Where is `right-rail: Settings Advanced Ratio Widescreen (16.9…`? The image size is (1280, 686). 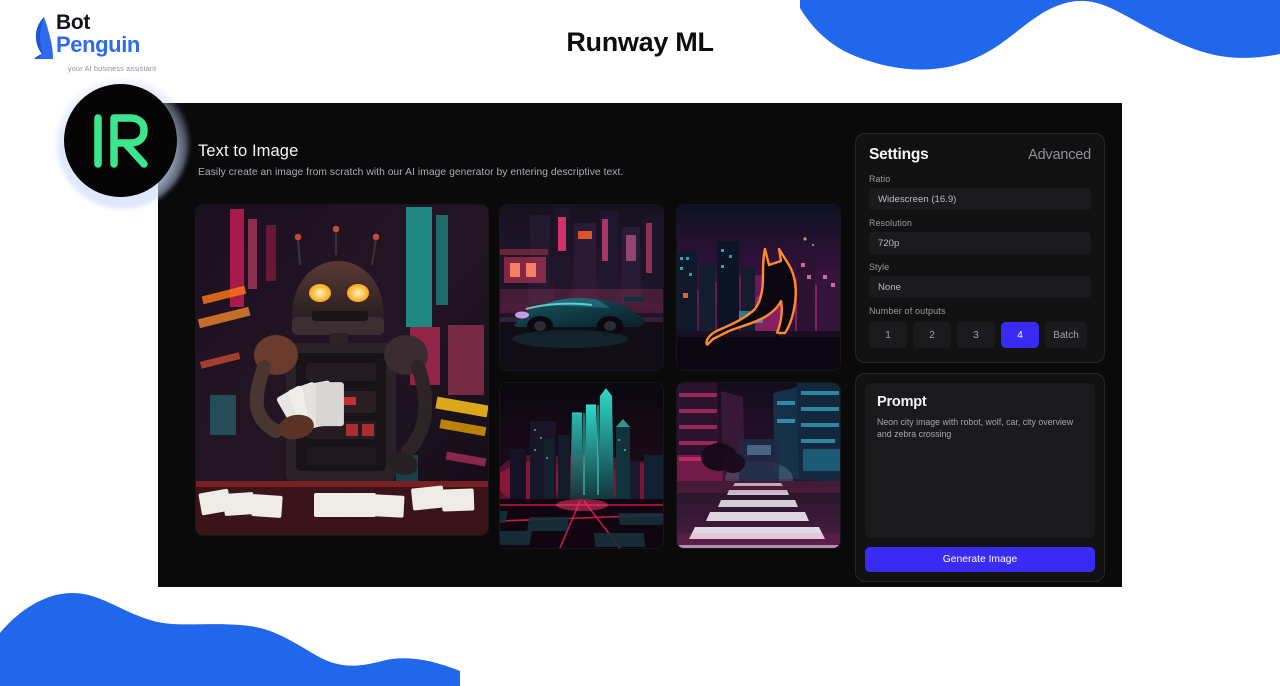
right-rail: Settings Advanced Ratio Widescreen (16.9… is located at coordinates (980, 357).